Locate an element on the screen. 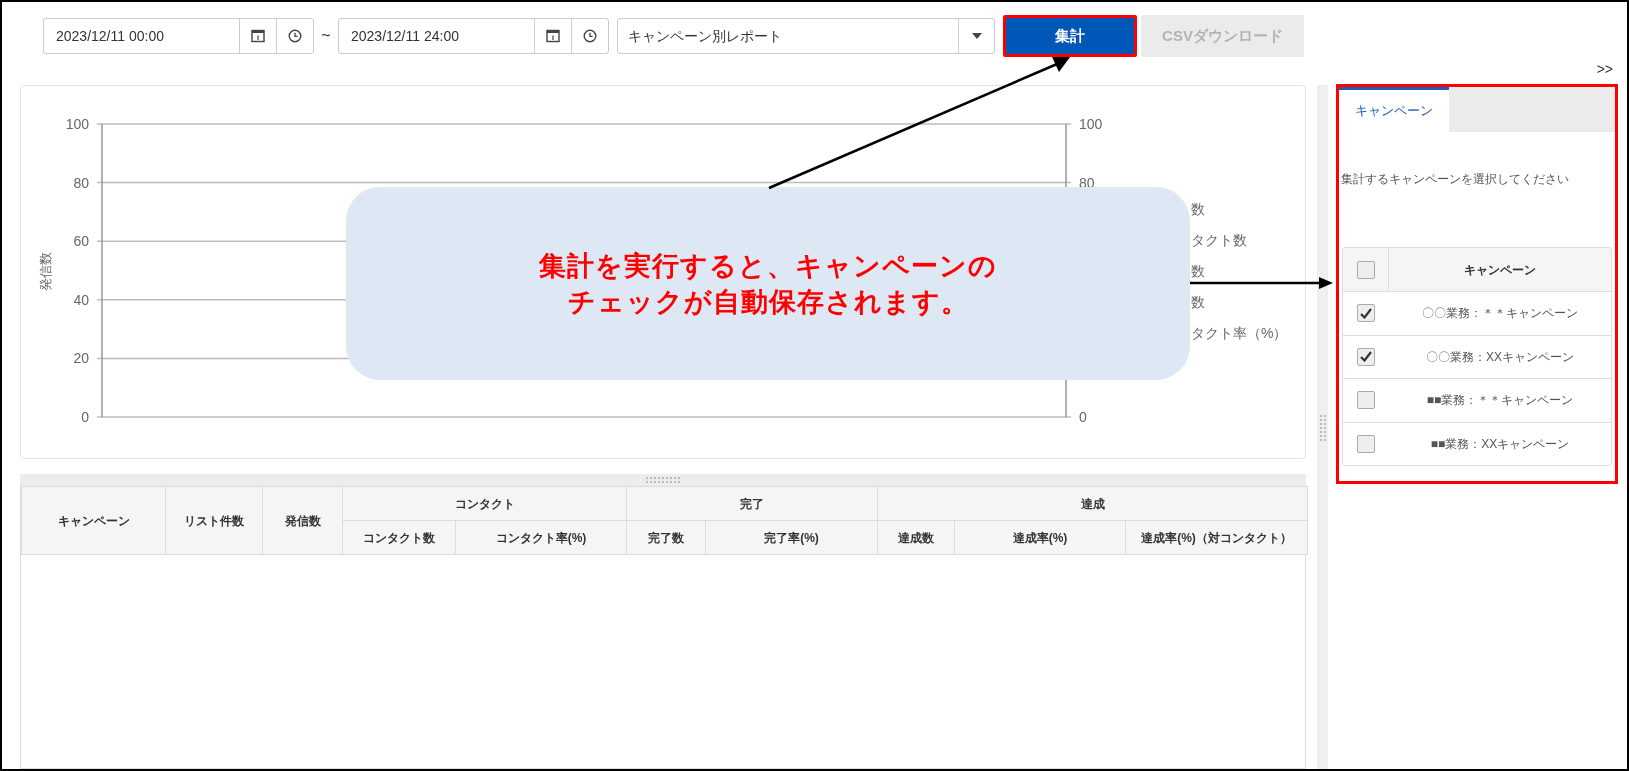 This screenshot has height=771, width=1629. column-header: コンタクト率(%) is located at coordinates (541, 537).